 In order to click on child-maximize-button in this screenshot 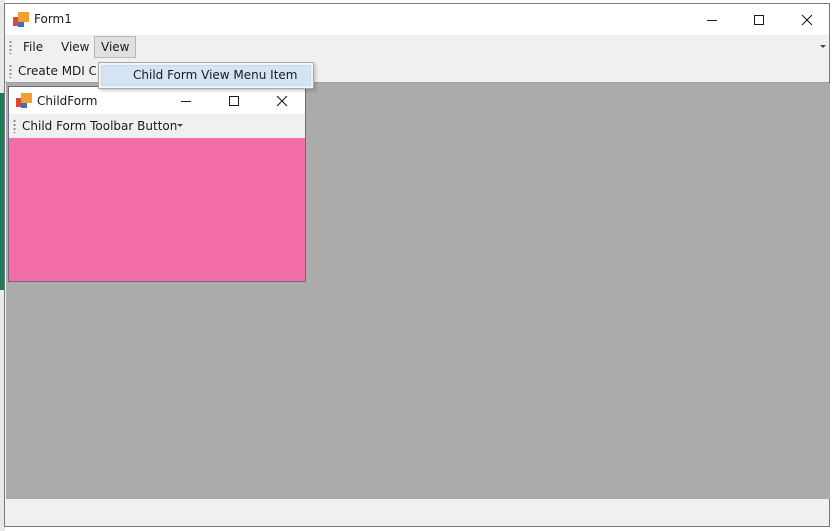, I will do `click(234, 100)`.